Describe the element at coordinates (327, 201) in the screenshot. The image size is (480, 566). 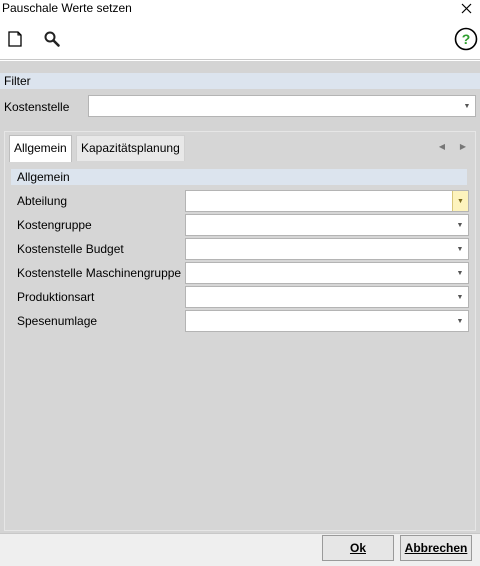
I see `abteilung-combo: ▼` at that location.